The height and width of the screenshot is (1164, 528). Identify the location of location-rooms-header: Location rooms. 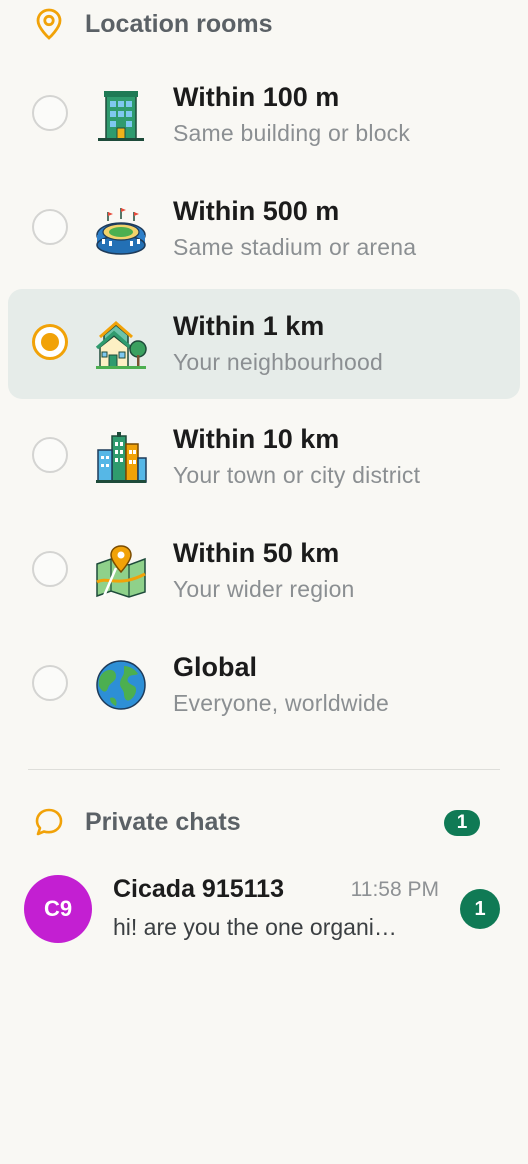
(264, 24).